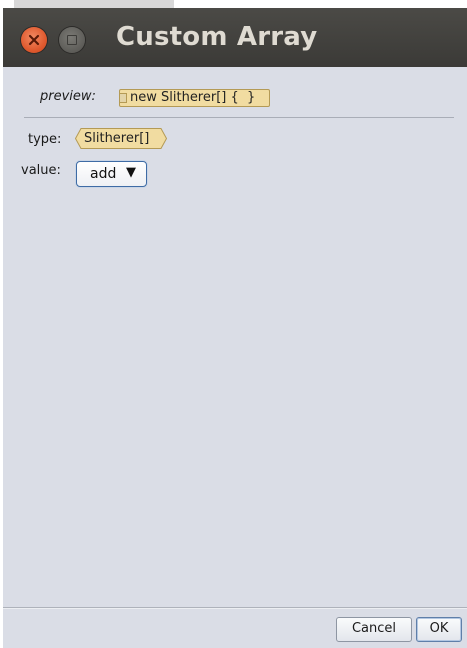  What do you see at coordinates (41, 170) in the screenshot?
I see `value-label: value:` at bounding box center [41, 170].